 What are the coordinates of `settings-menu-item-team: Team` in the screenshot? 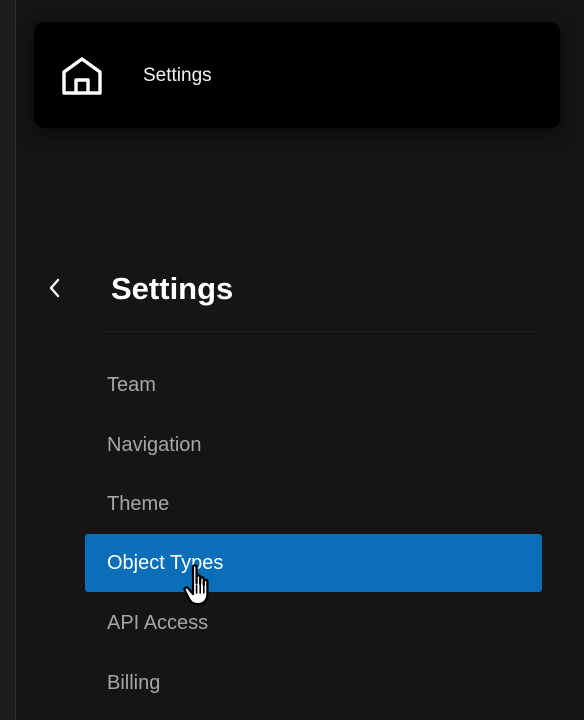 It's located at (313, 385).